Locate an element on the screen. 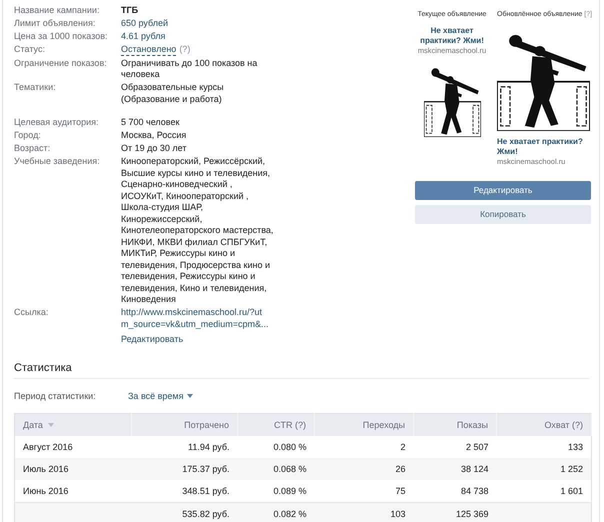  field-value: ТГБ is located at coordinates (129, 10).